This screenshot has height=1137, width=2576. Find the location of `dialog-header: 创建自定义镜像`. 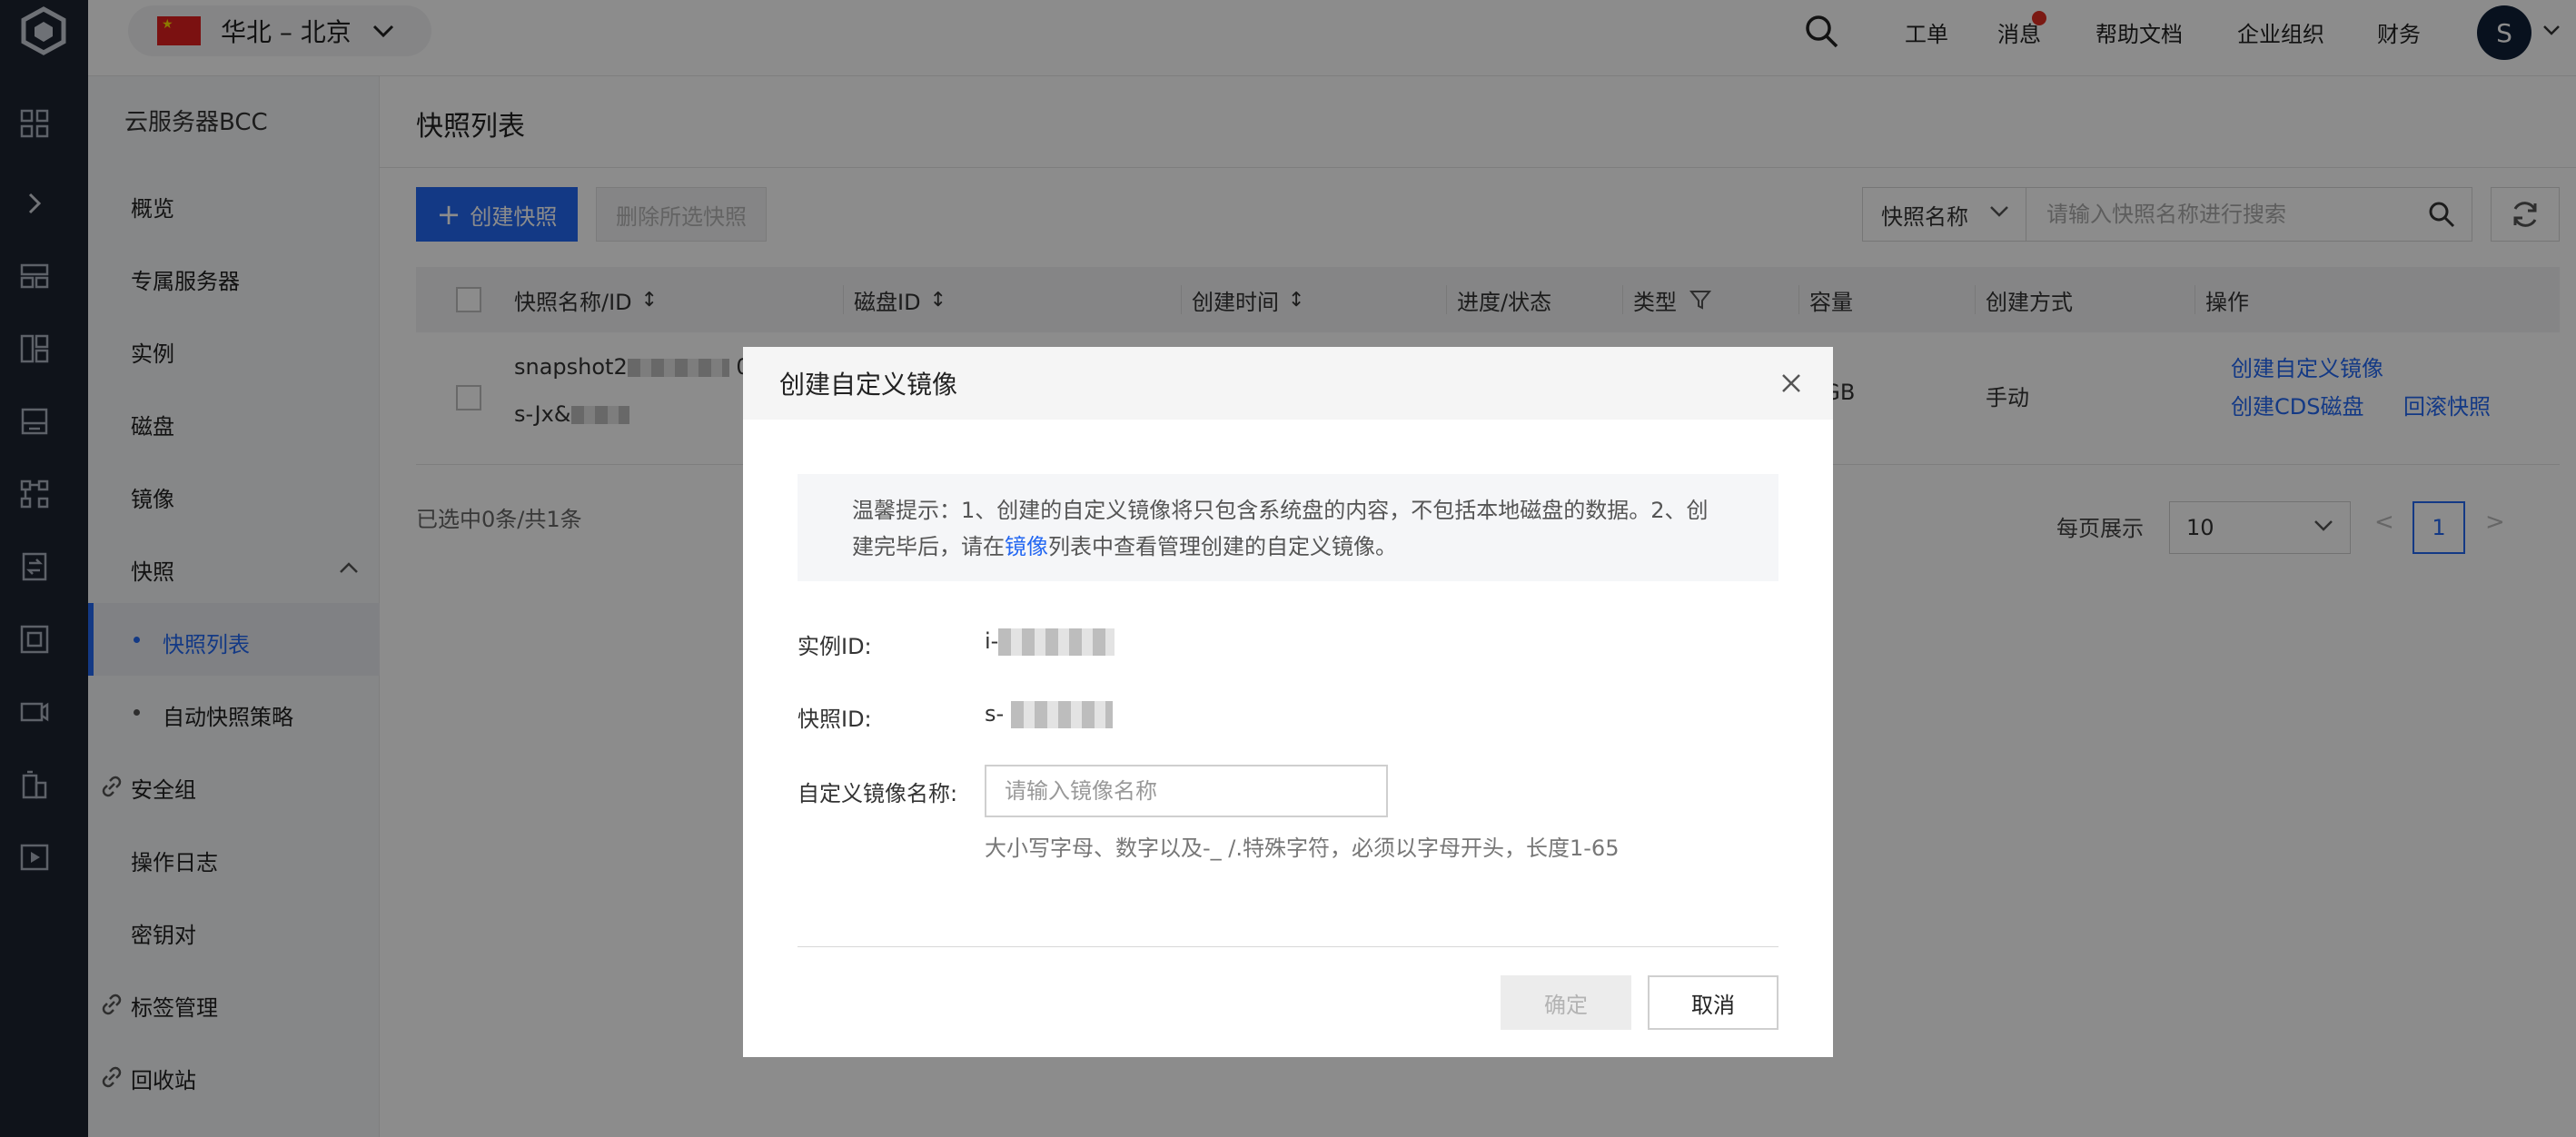

dialog-header: 创建自定义镜像 is located at coordinates (1288, 383).